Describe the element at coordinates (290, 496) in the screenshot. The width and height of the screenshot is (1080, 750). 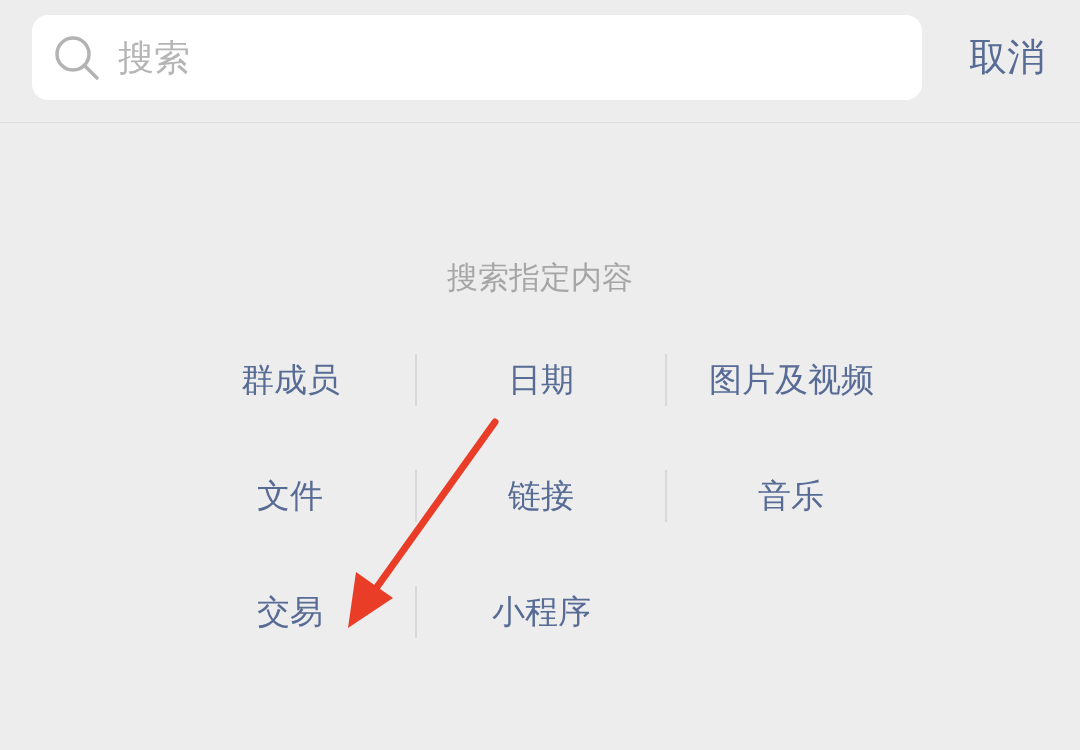
I see `category-link: 文件` at that location.